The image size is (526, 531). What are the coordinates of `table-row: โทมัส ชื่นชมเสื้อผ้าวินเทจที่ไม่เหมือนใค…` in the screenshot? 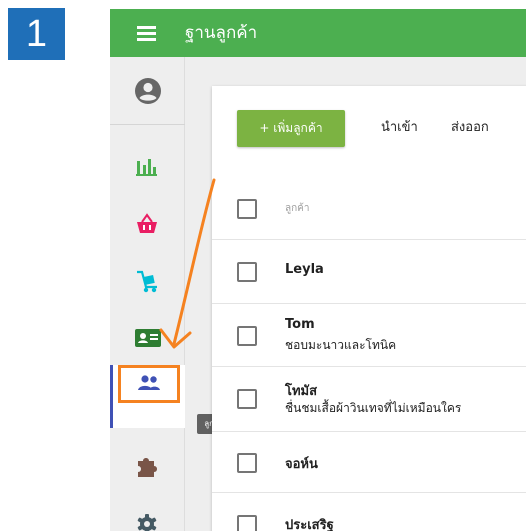 It's located at (369, 399).